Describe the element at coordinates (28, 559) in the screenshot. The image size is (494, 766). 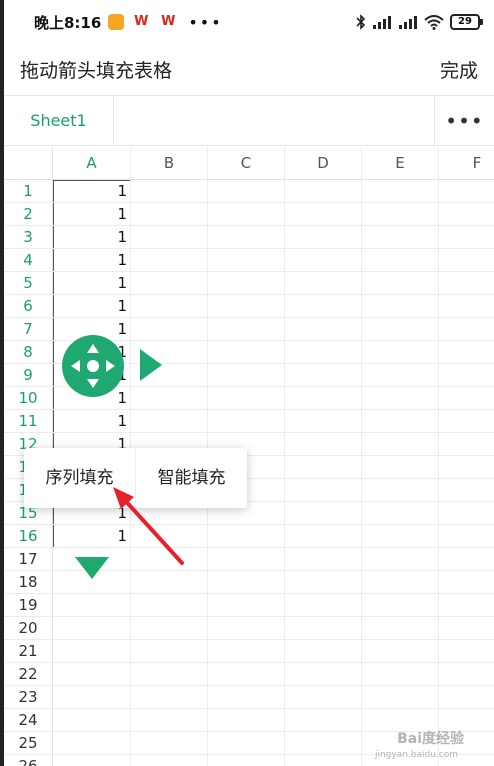
I see `row-header-17: 17` at that location.